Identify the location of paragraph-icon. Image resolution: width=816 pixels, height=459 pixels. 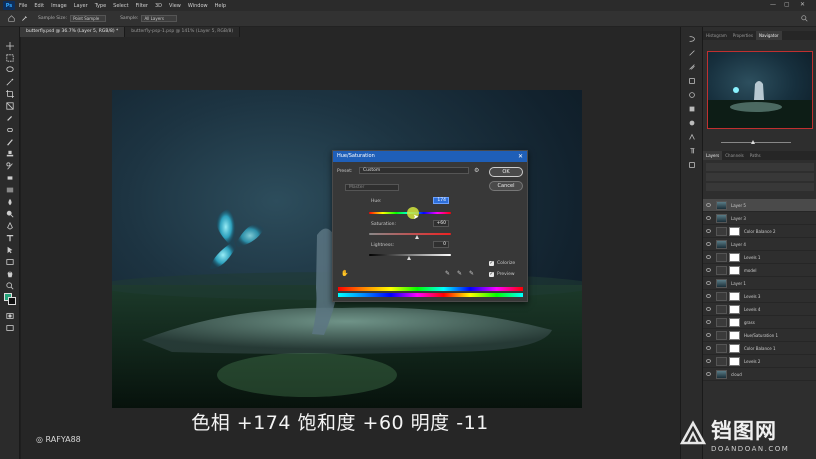
(692, 151).